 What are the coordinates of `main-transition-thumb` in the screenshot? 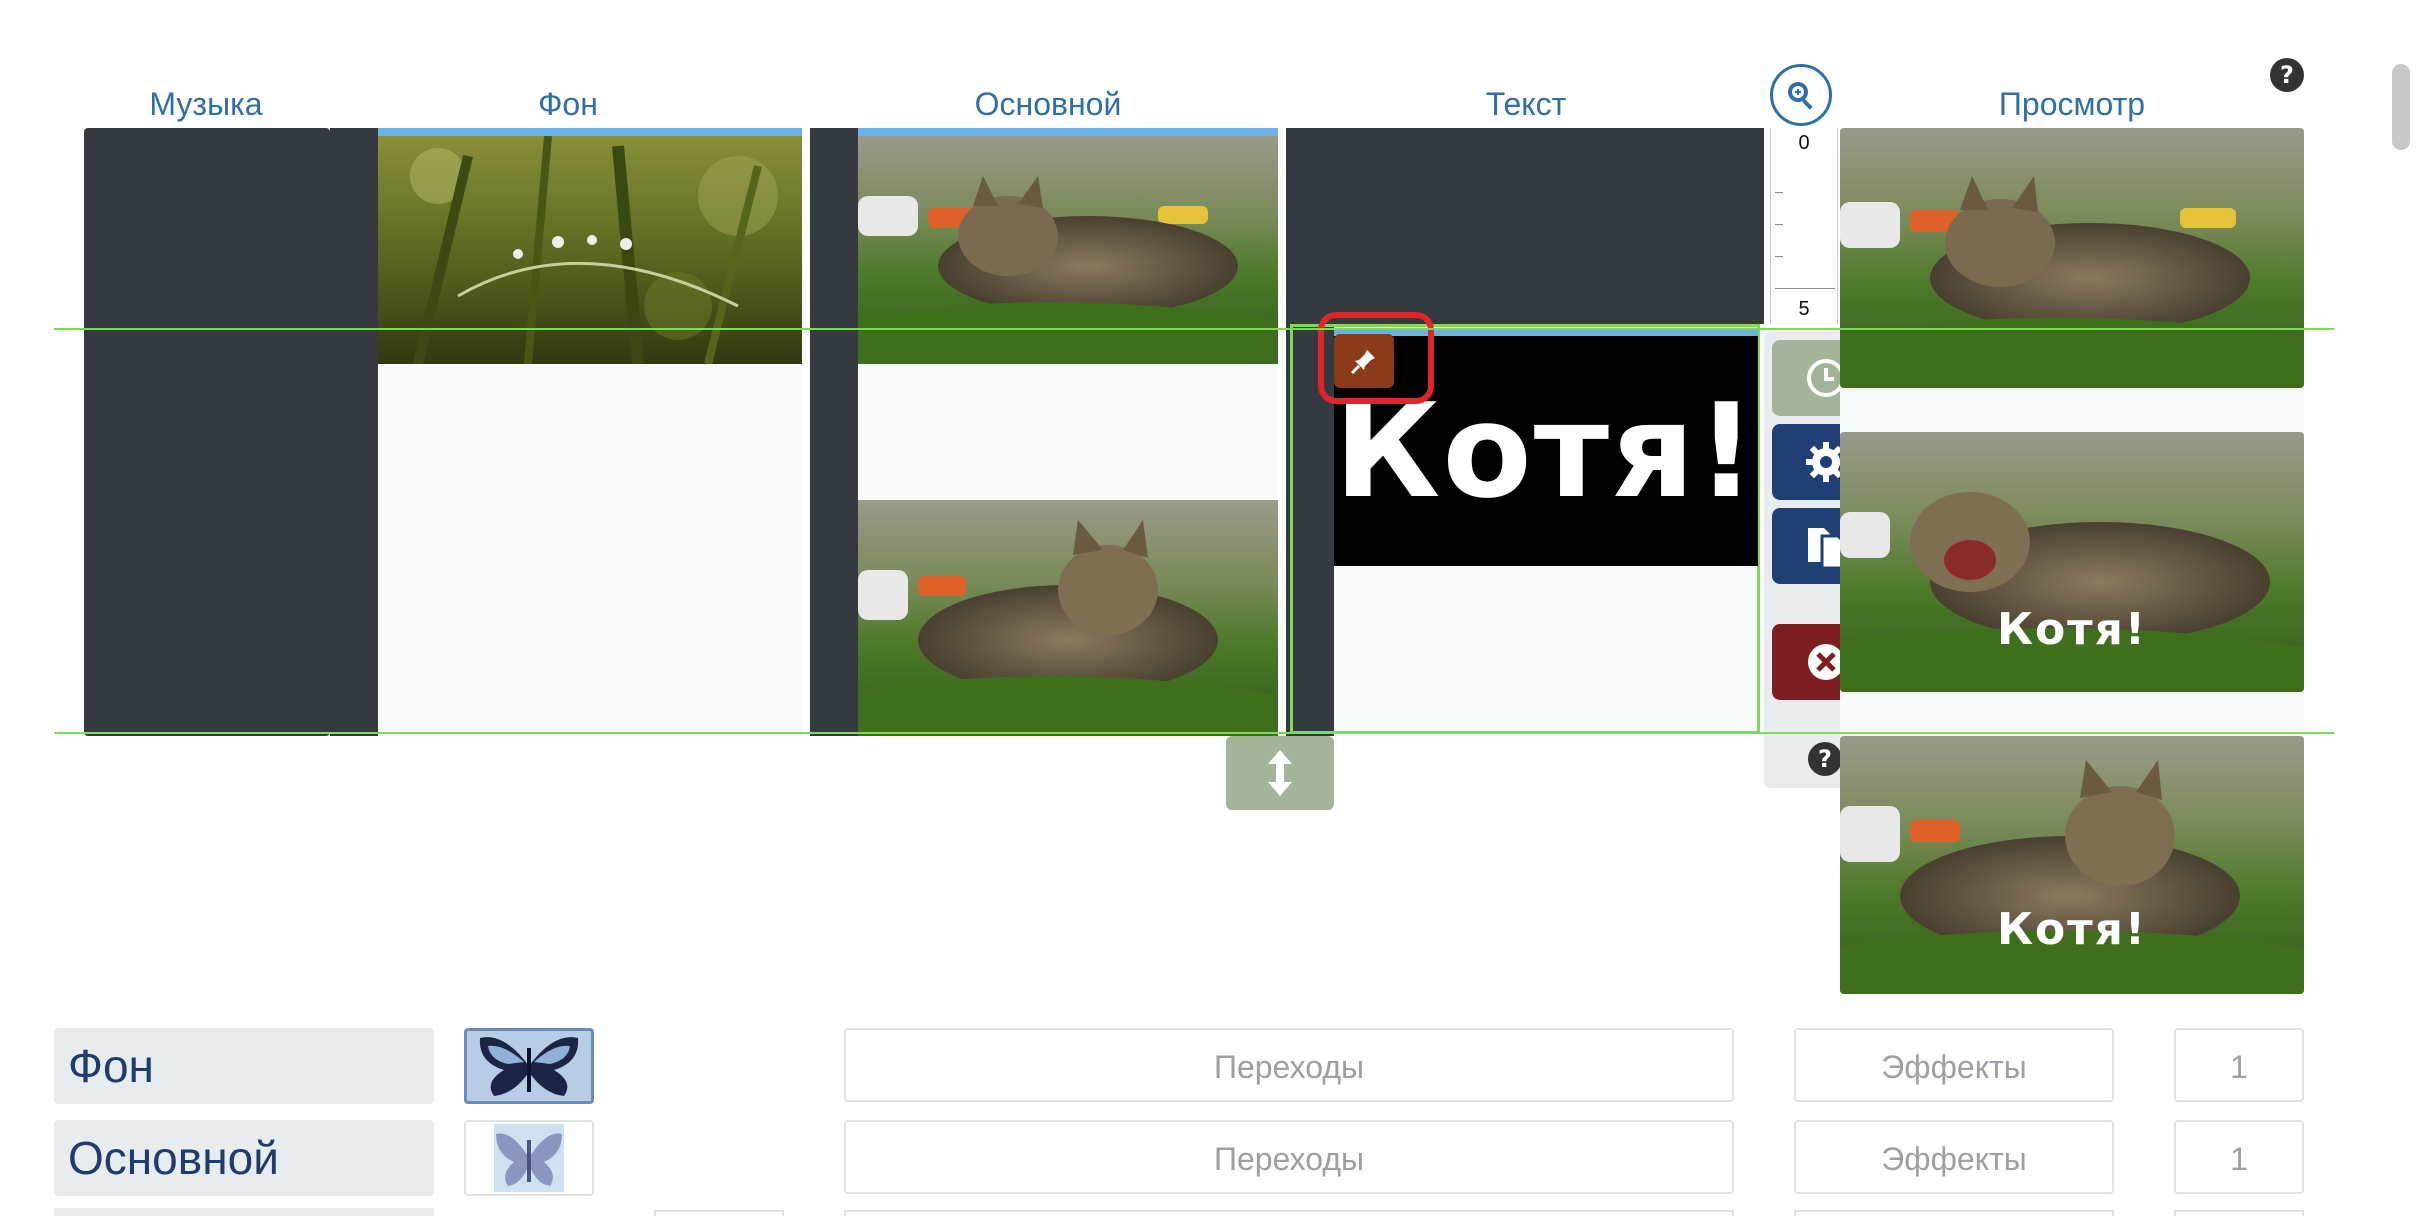 It's located at (529, 1158).